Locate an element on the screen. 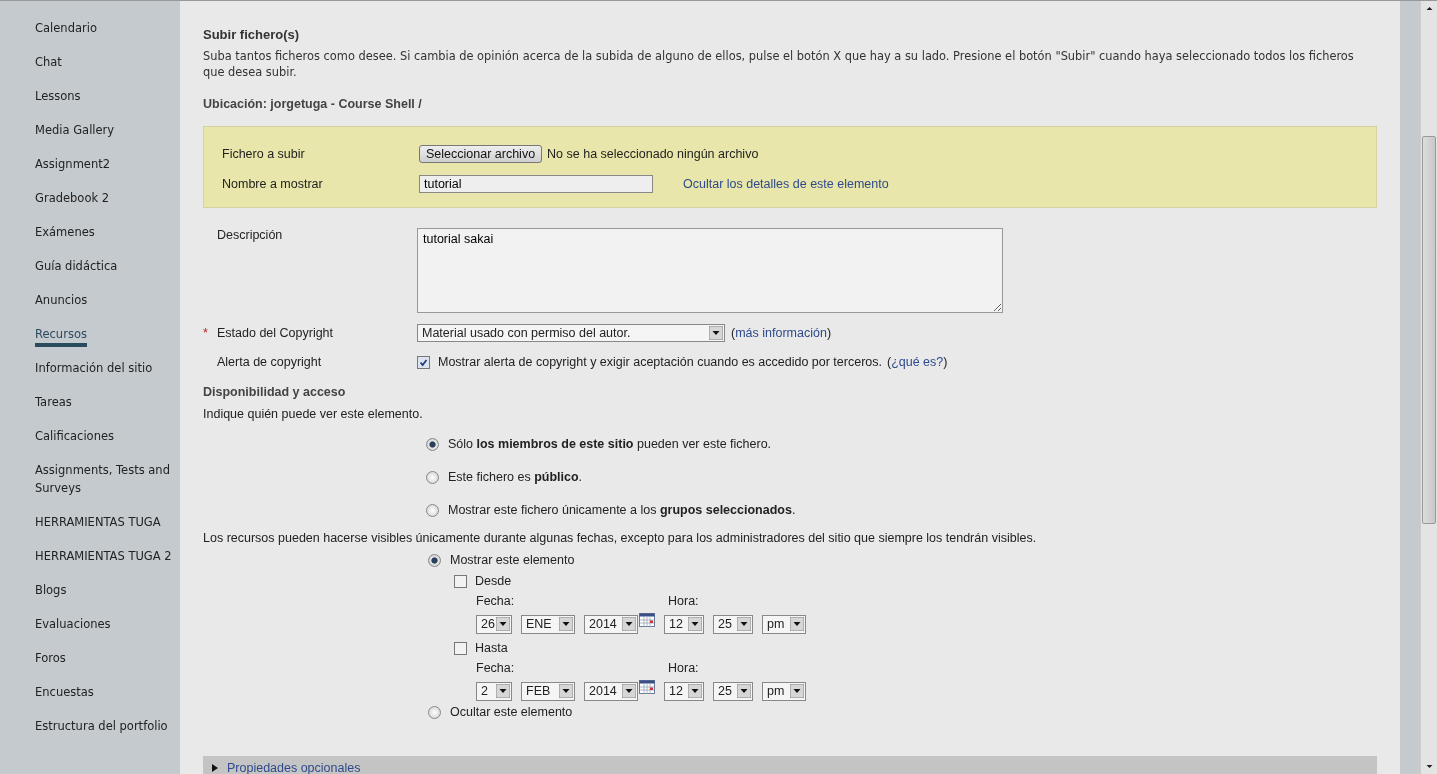  radio-label: Sólo los miembros de este sitio pueden ver este fichero. is located at coordinates (610, 444).